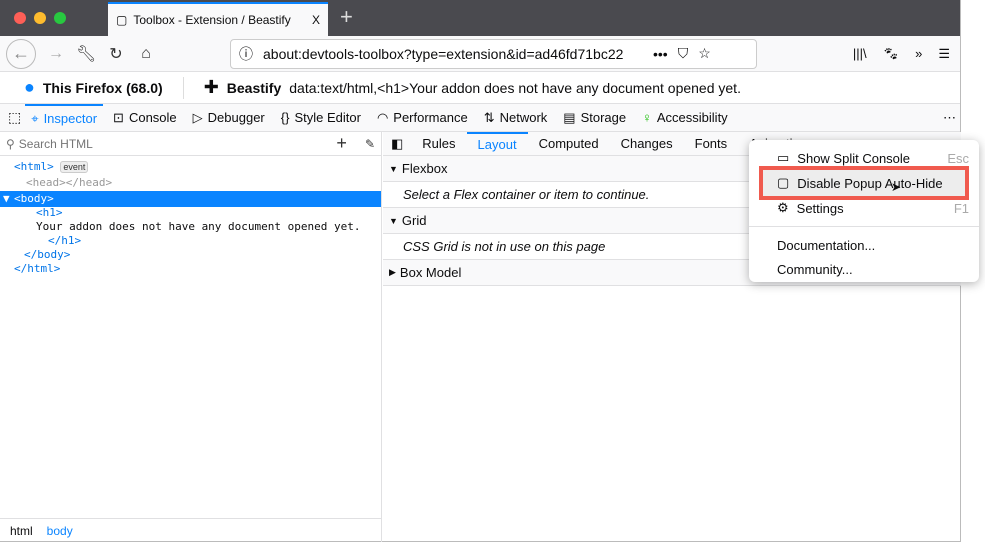  I want to click on accessibility-icon: ♀, so click(647, 117).